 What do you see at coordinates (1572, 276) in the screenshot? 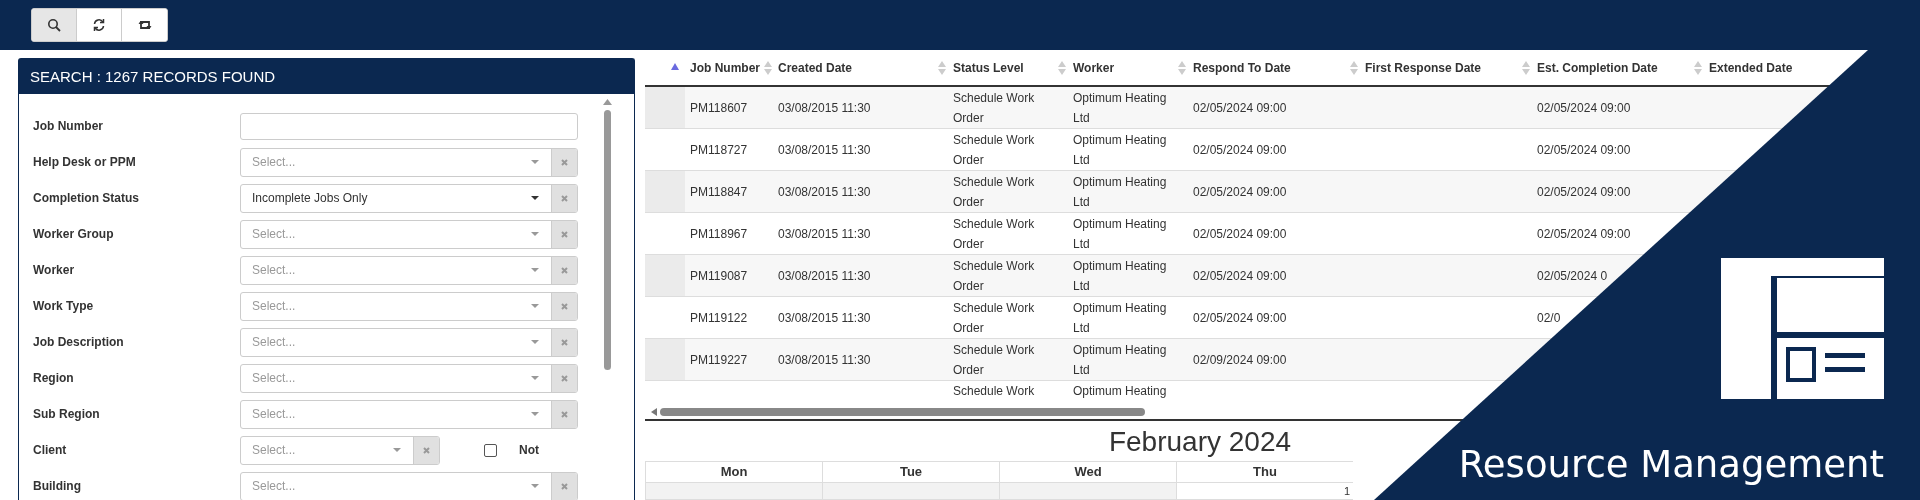
I see `table-cell-text: 02/05/2024 0` at bounding box center [1572, 276].